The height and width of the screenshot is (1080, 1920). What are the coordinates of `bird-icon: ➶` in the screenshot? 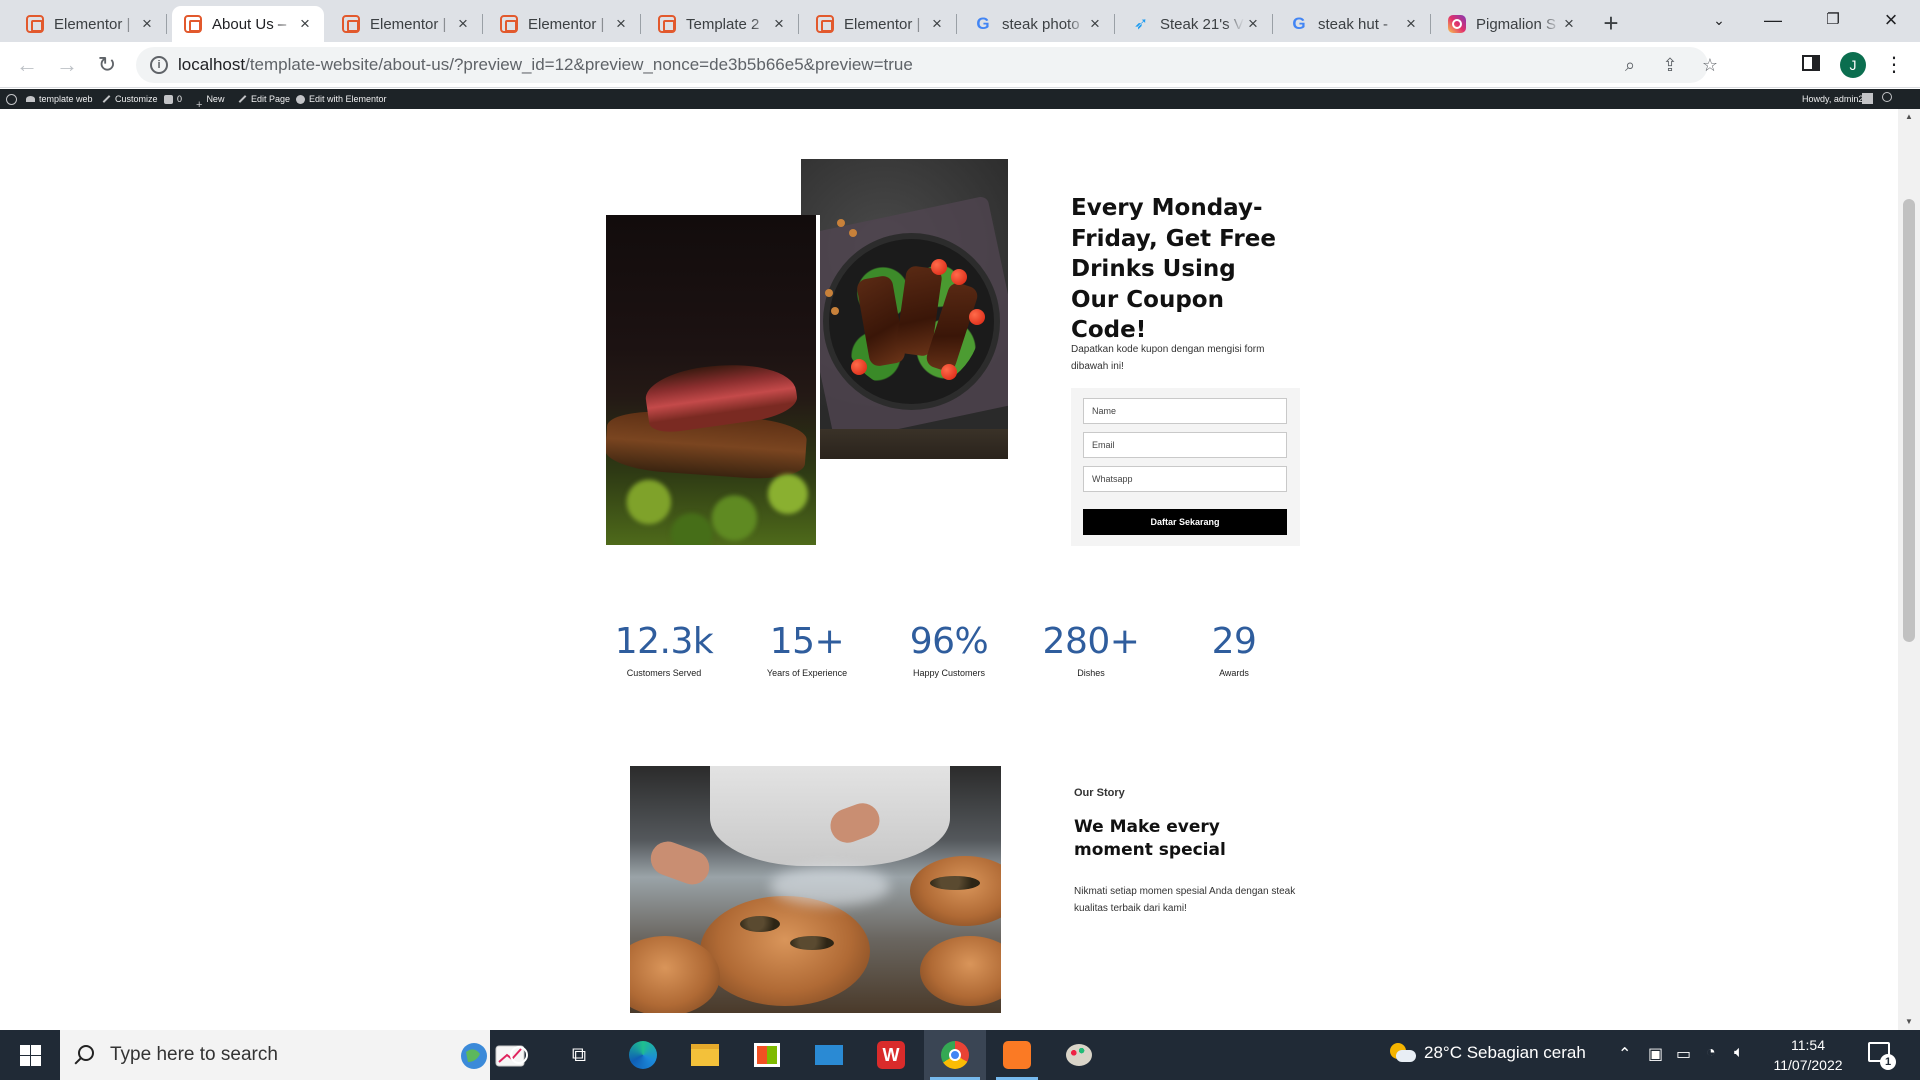 It's located at (1141, 23).